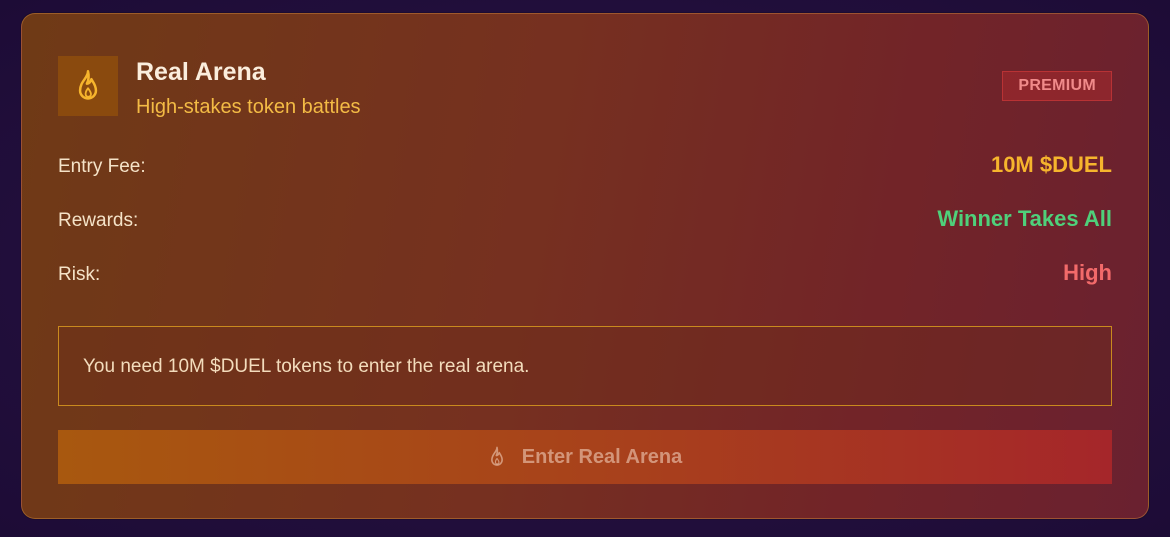 The height and width of the screenshot is (537, 1170). What do you see at coordinates (102, 166) in the screenshot?
I see `entry-fee-label: Entry Fee:` at bounding box center [102, 166].